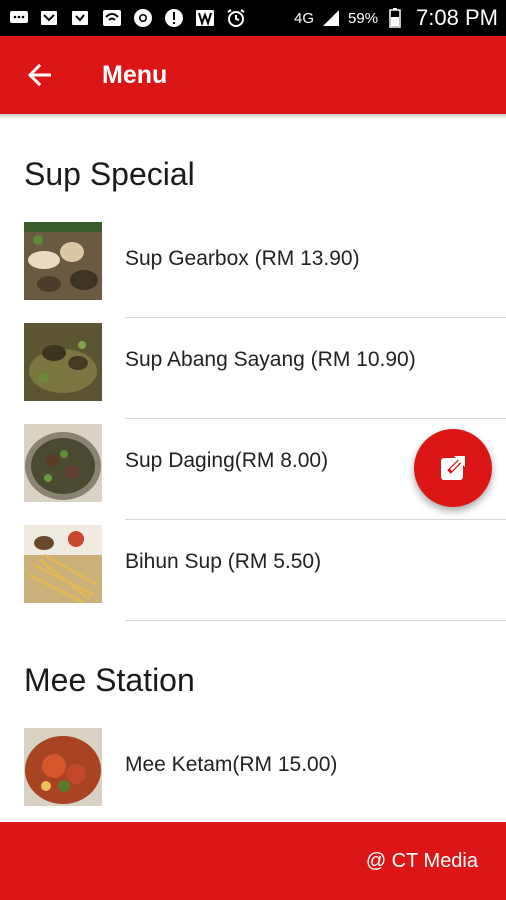 Image resolution: width=506 pixels, height=900 pixels. I want to click on clock: 7:08 PM, so click(457, 17).